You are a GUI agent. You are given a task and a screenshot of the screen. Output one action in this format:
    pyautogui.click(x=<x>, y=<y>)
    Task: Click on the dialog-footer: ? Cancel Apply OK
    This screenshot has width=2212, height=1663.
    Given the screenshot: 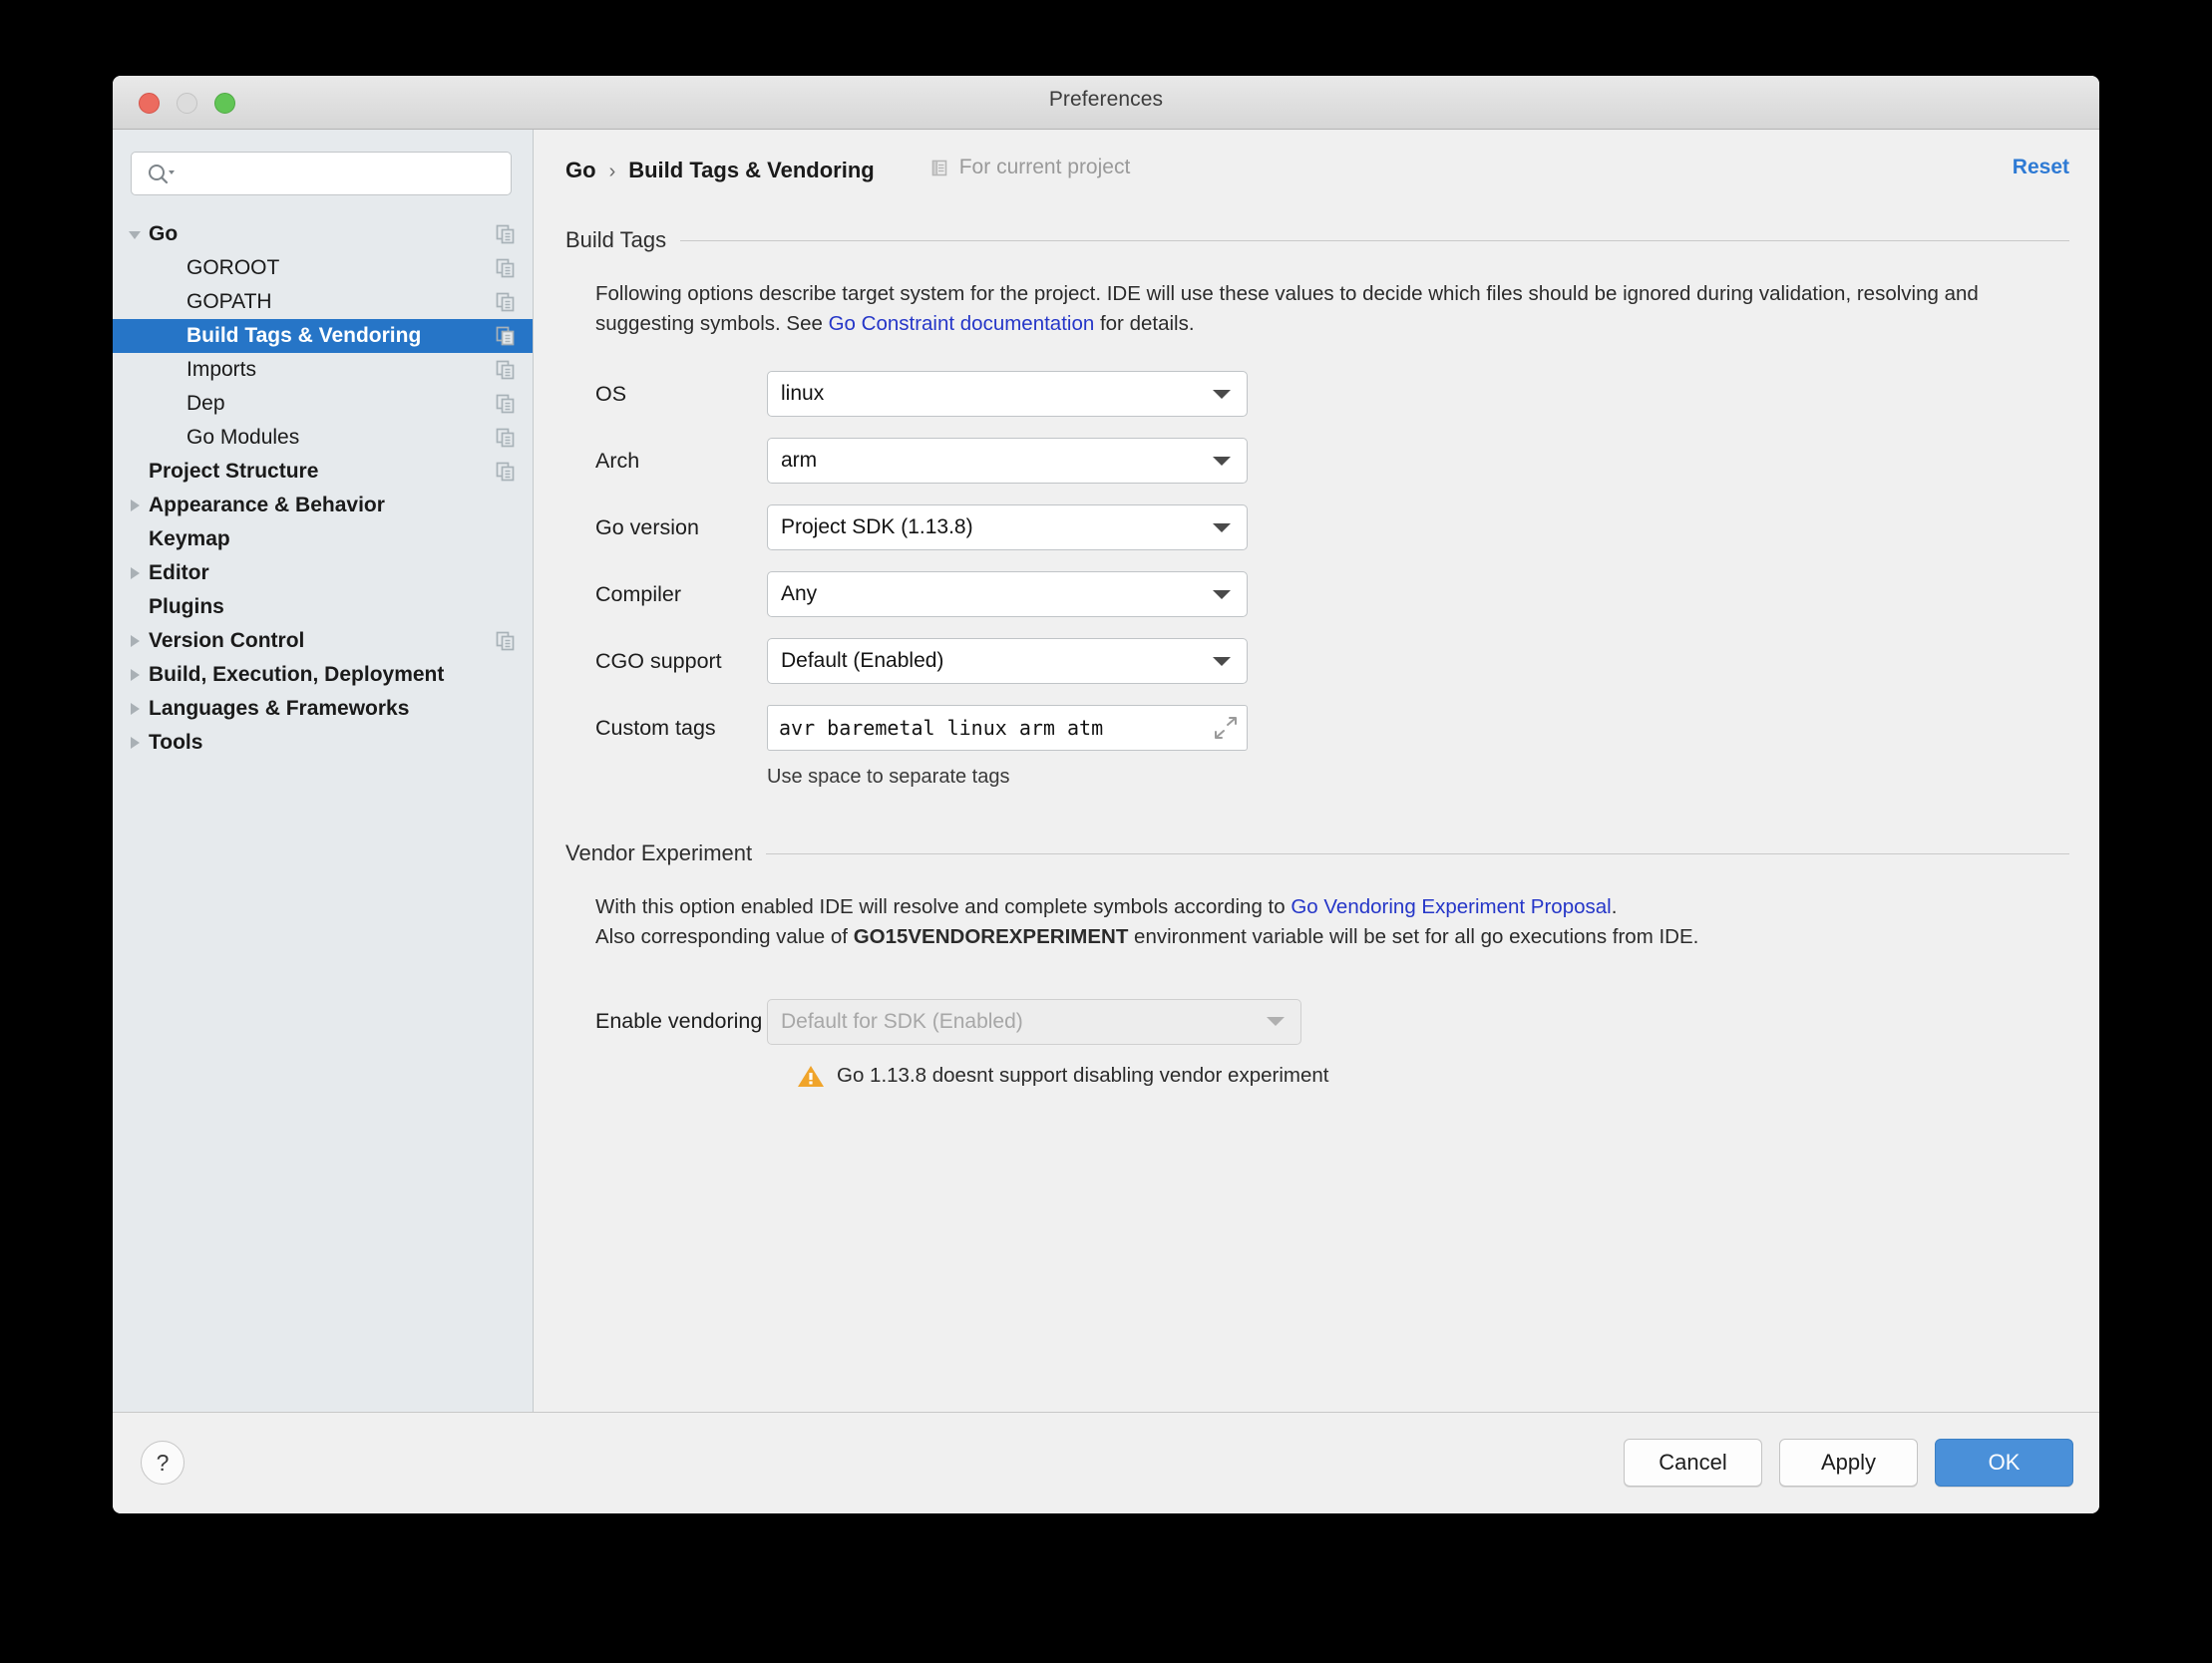 What is the action you would take?
    pyautogui.click(x=1106, y=1462)
    